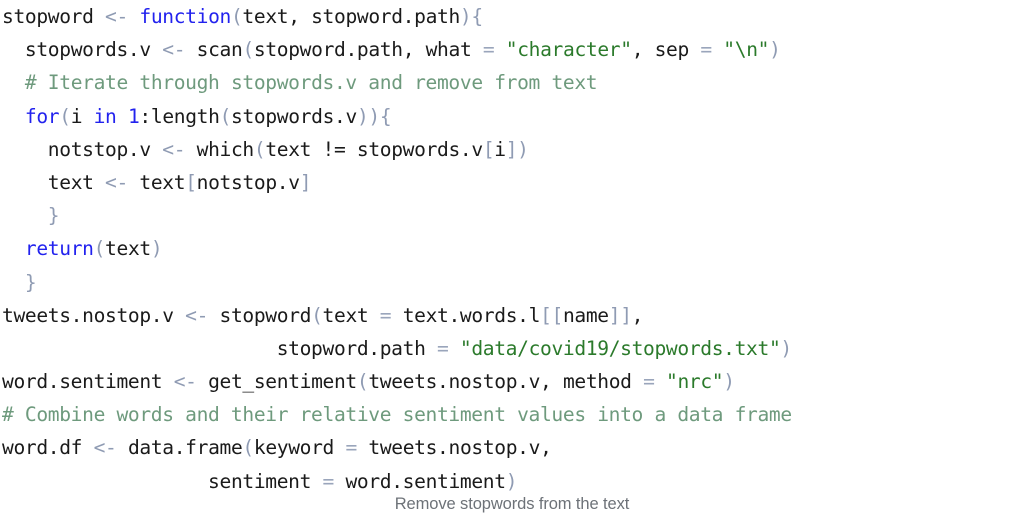 The width and height of the screenshot is (1024, 529). I want to click on token-string-nrc: "nrc", so click(695, 382).